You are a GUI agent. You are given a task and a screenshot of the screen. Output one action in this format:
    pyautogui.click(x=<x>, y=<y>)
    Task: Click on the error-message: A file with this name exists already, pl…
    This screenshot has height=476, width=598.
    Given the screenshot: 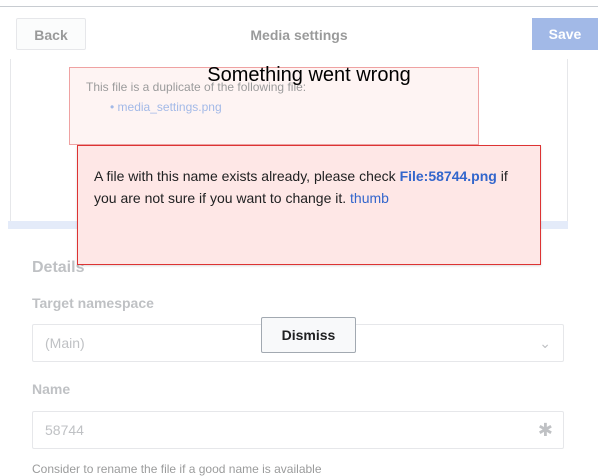 What is the action you would take?
    pyautogui.click(x=312, y=187)
    